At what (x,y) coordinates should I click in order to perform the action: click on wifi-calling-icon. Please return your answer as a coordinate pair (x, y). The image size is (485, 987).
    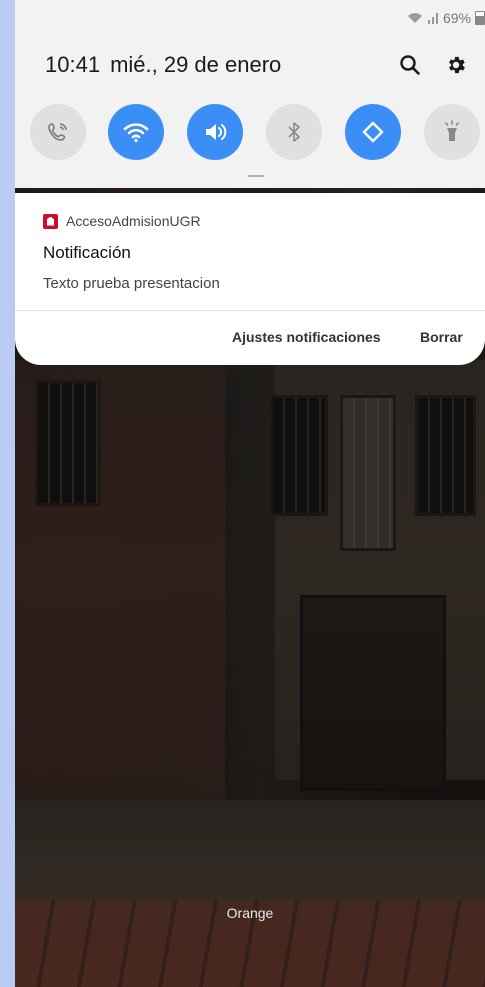
    Looking at the image, I should click on (57, 132).